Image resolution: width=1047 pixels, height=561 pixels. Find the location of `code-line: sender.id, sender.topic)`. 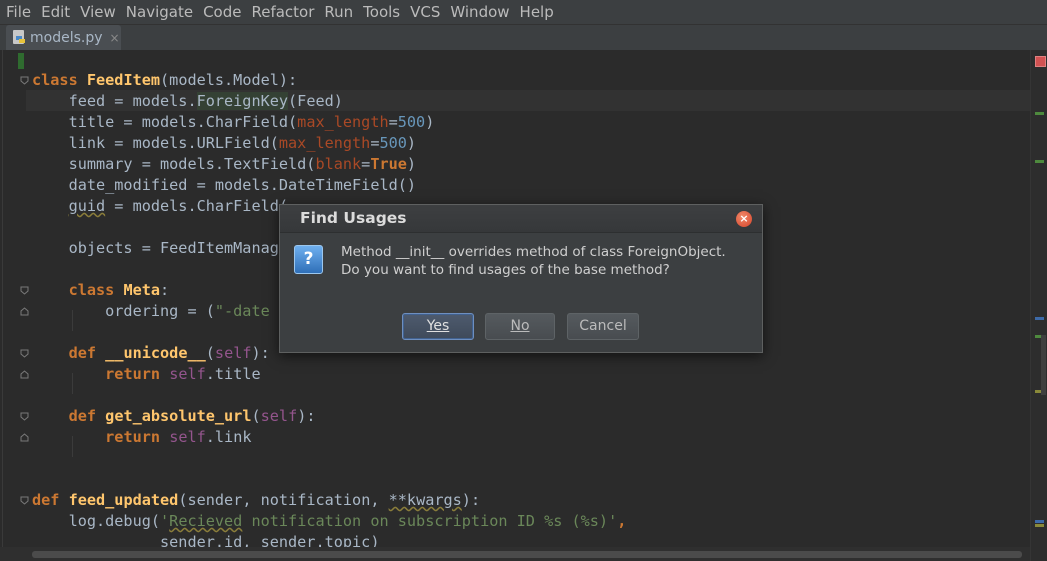

code-line: sender.id, sender.topic) is located at coordinates (206, 540).